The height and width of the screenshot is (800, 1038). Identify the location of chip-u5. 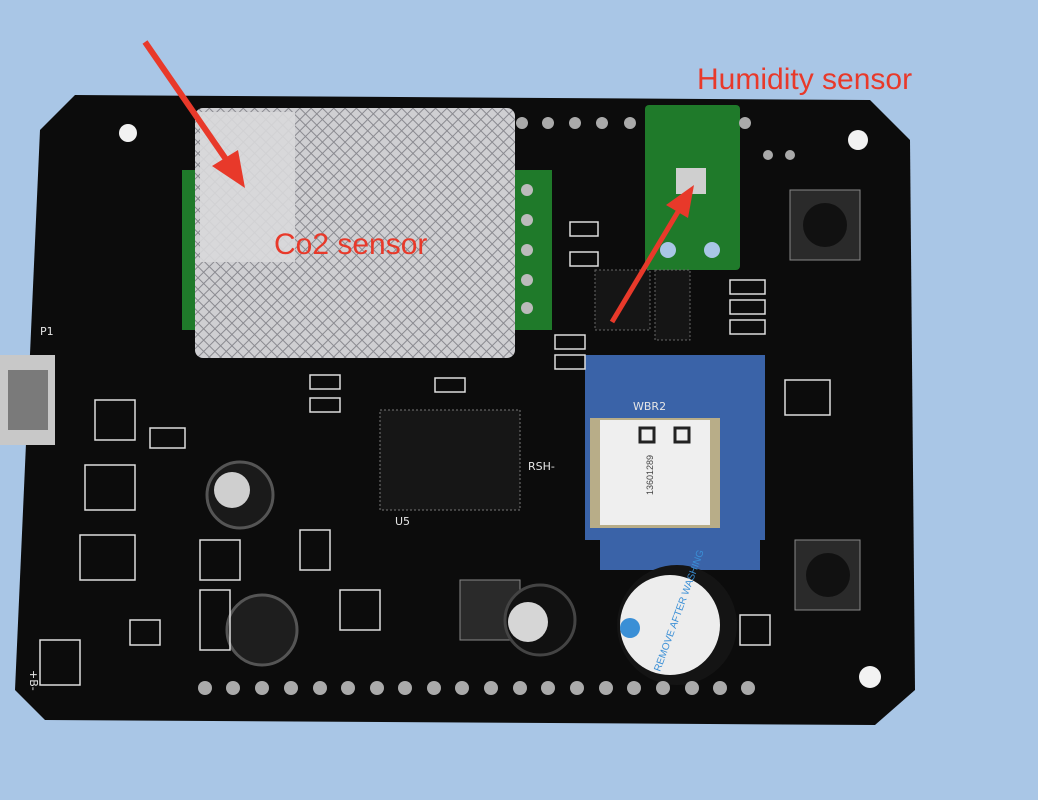
(450, 460).